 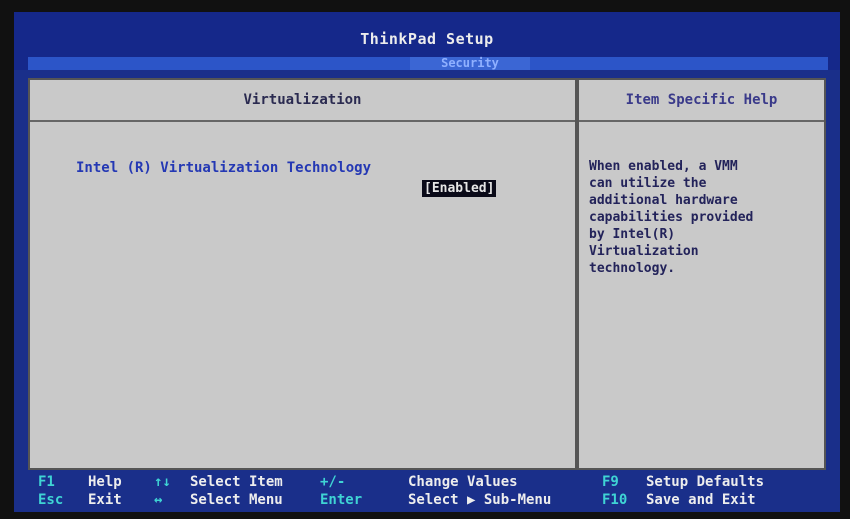 What do you see at coordinates (610, 482) in the screenshot?
I see `key-f9: F9` at bounding box center [610, 482].